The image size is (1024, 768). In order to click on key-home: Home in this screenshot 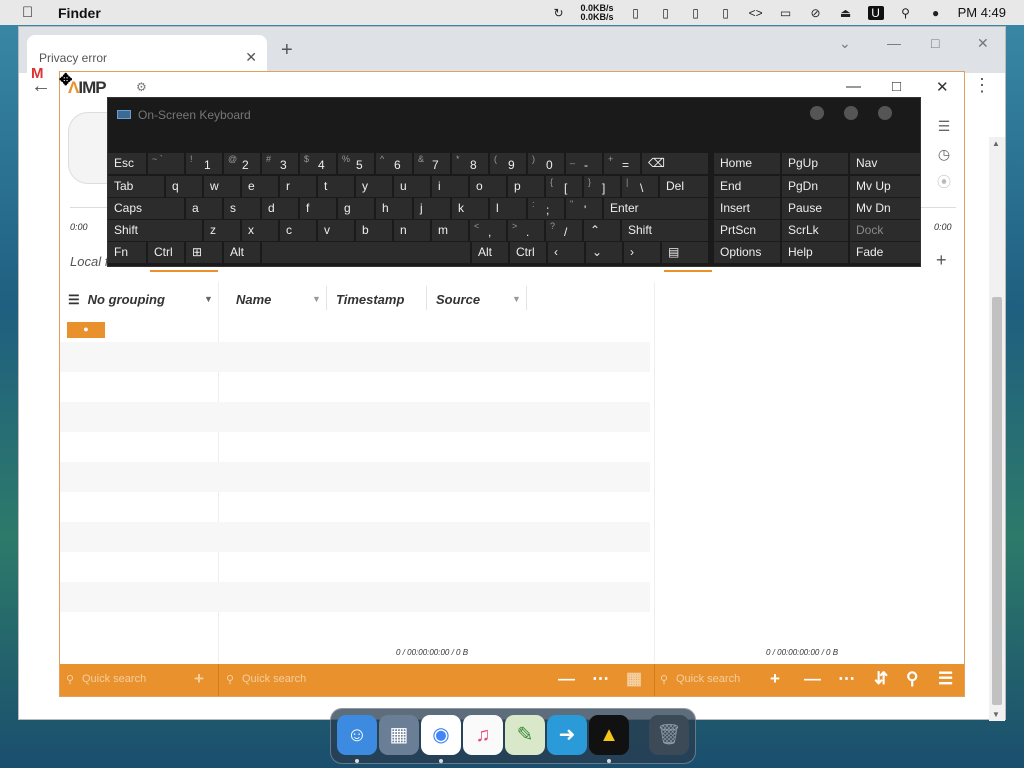, I will do `click(747, 163)`.